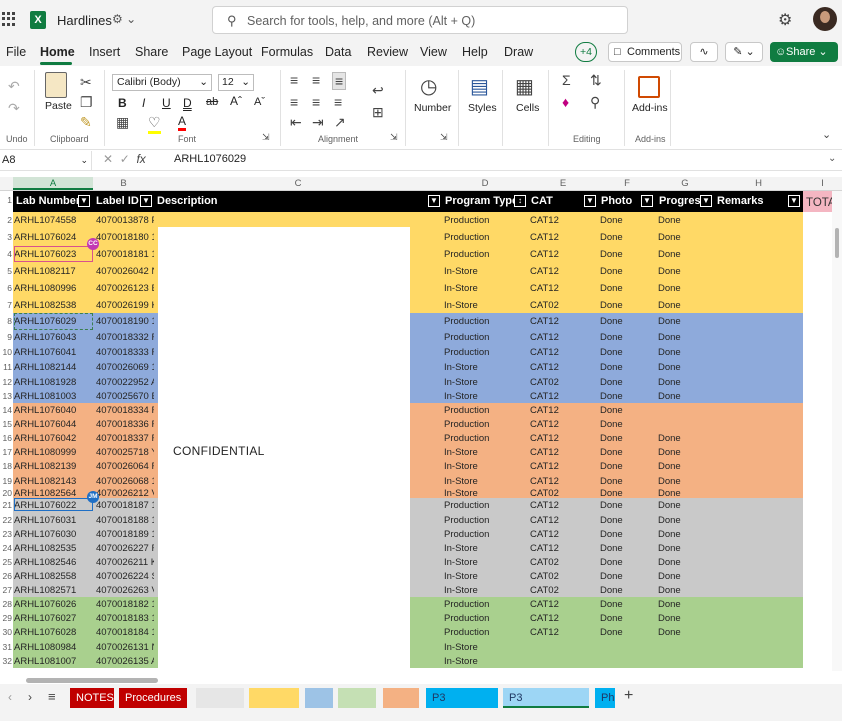  What do you see at coordinates (298, 201) in the screenshot?
I see `header-description: Description` at bounding box center [298, 201].